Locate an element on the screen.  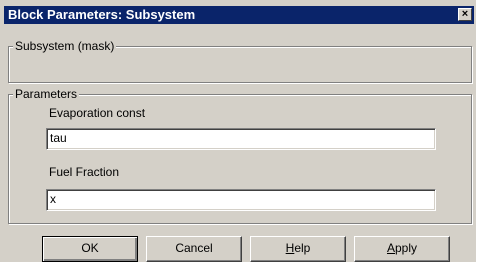
fuel-fraction-label: Fuel Fraction is located at coordinates (84, 172).